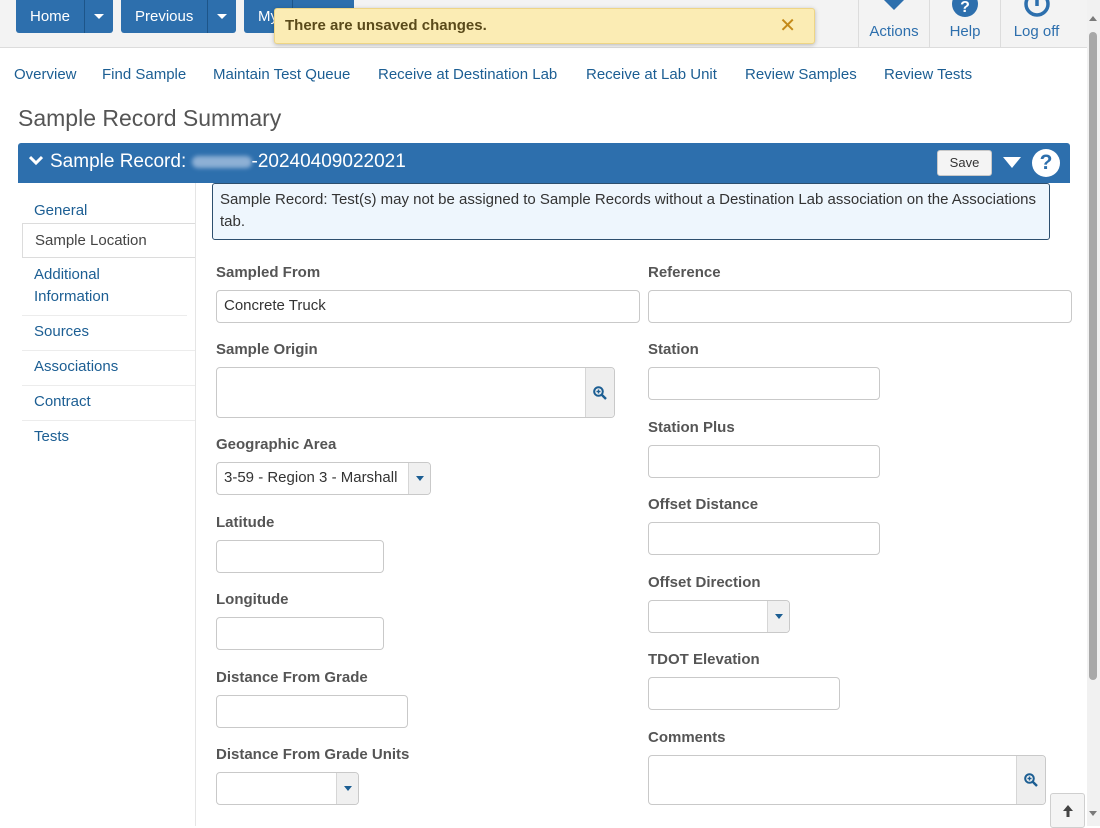  I want to click on longitude-label: Longitude, so click(252, 599).